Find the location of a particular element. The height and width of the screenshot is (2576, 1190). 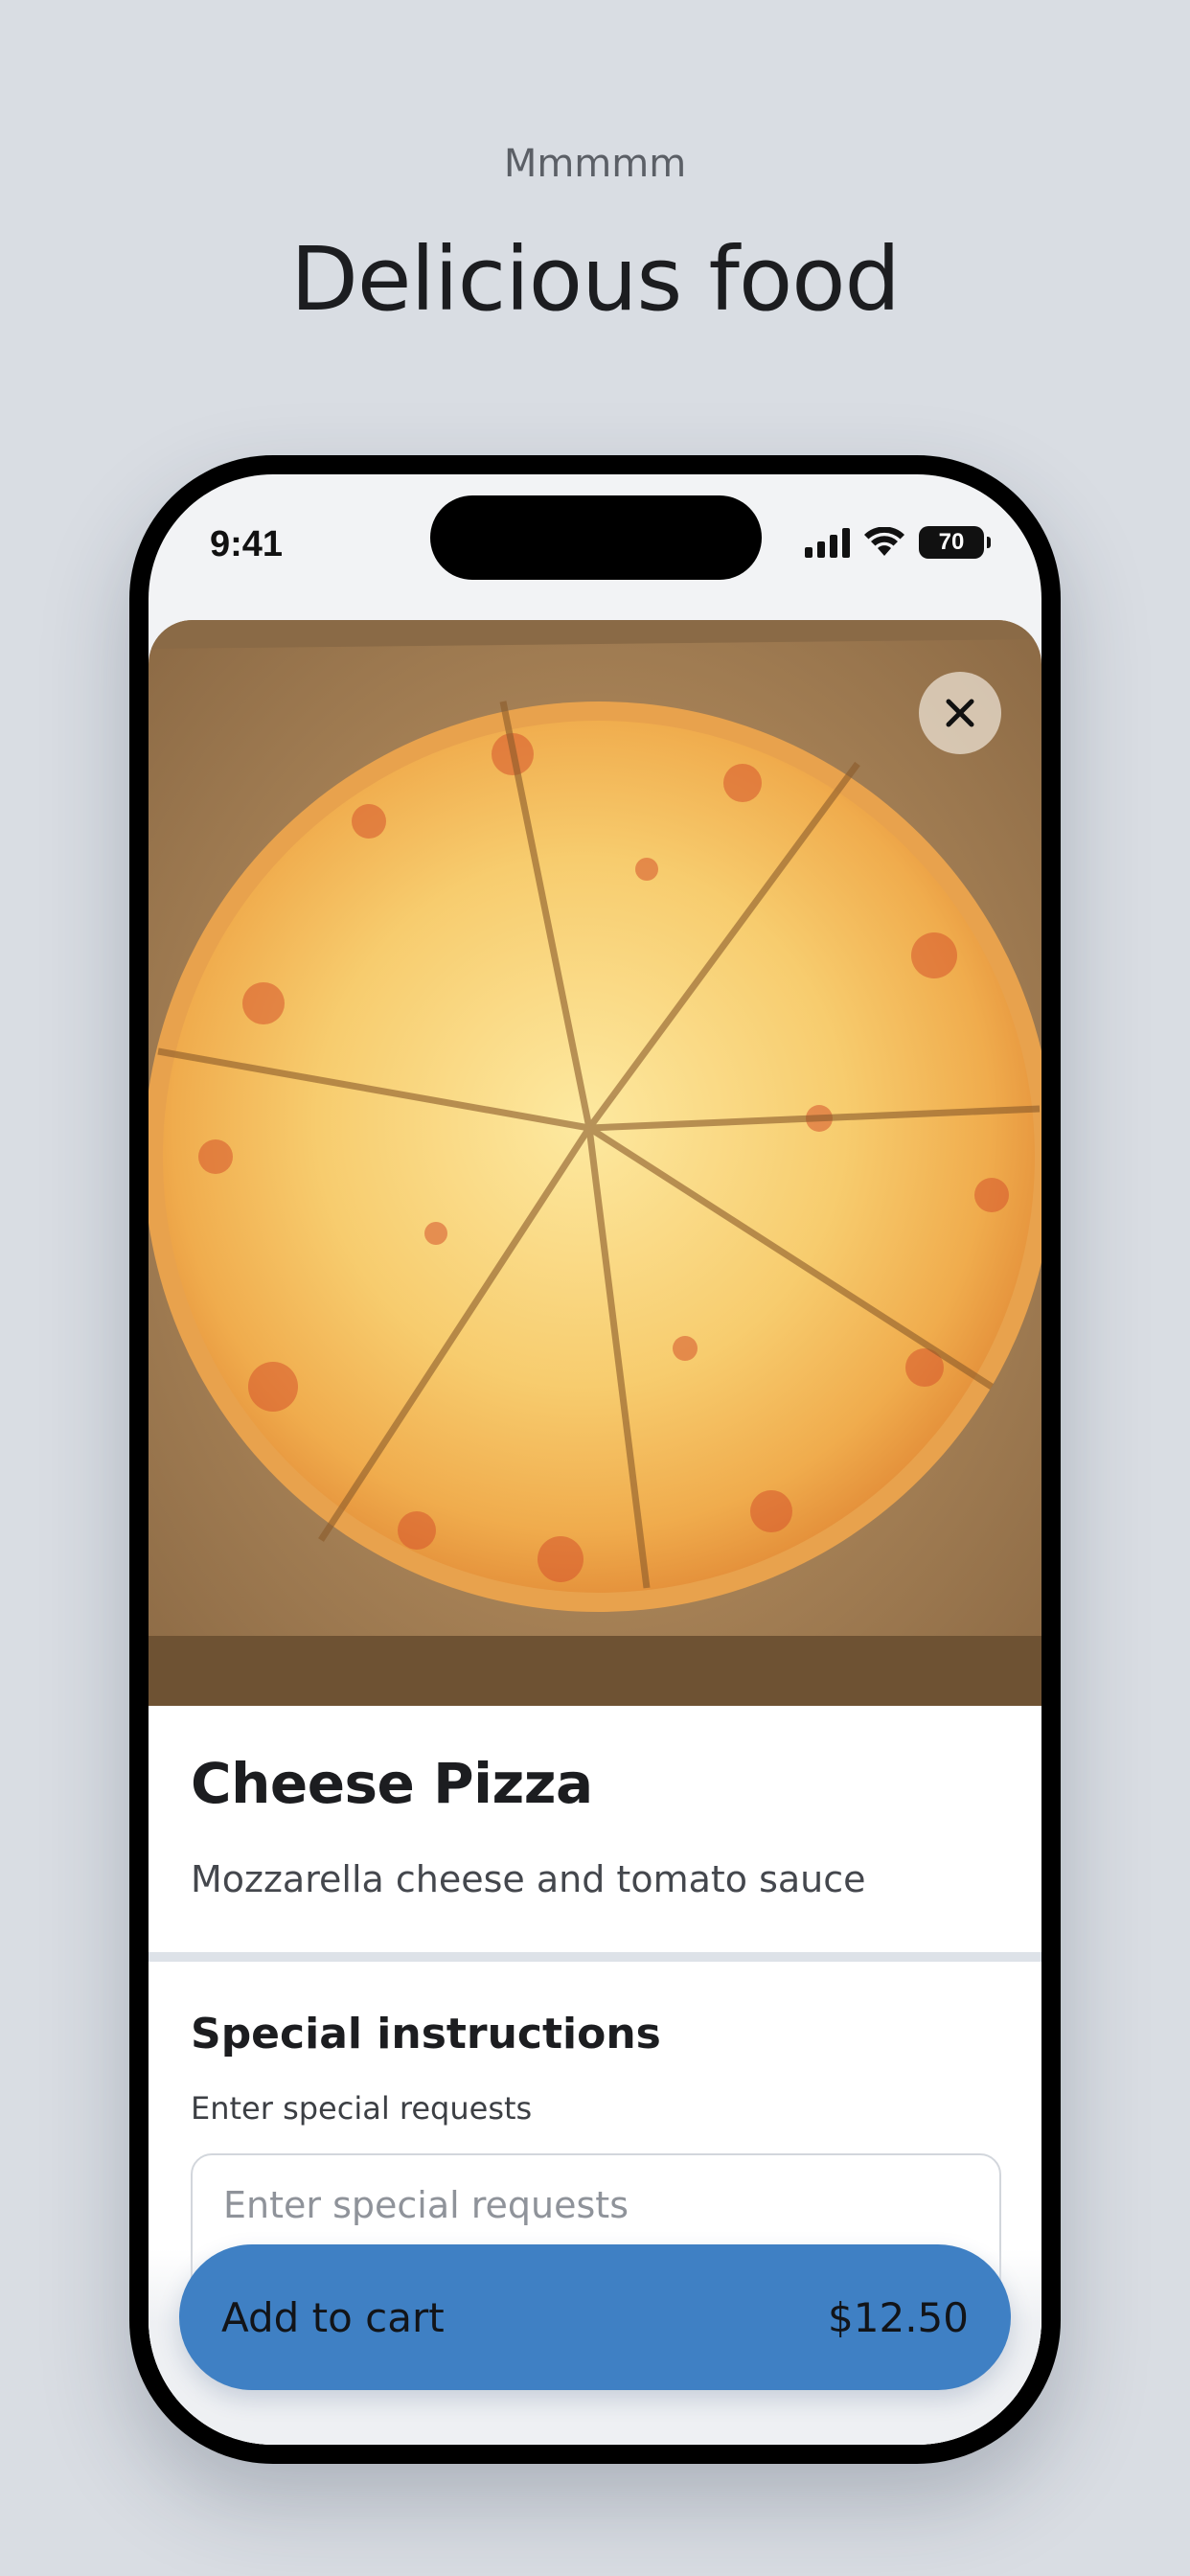

cart-price: $12.50 is located at coordinates (899, 2317).